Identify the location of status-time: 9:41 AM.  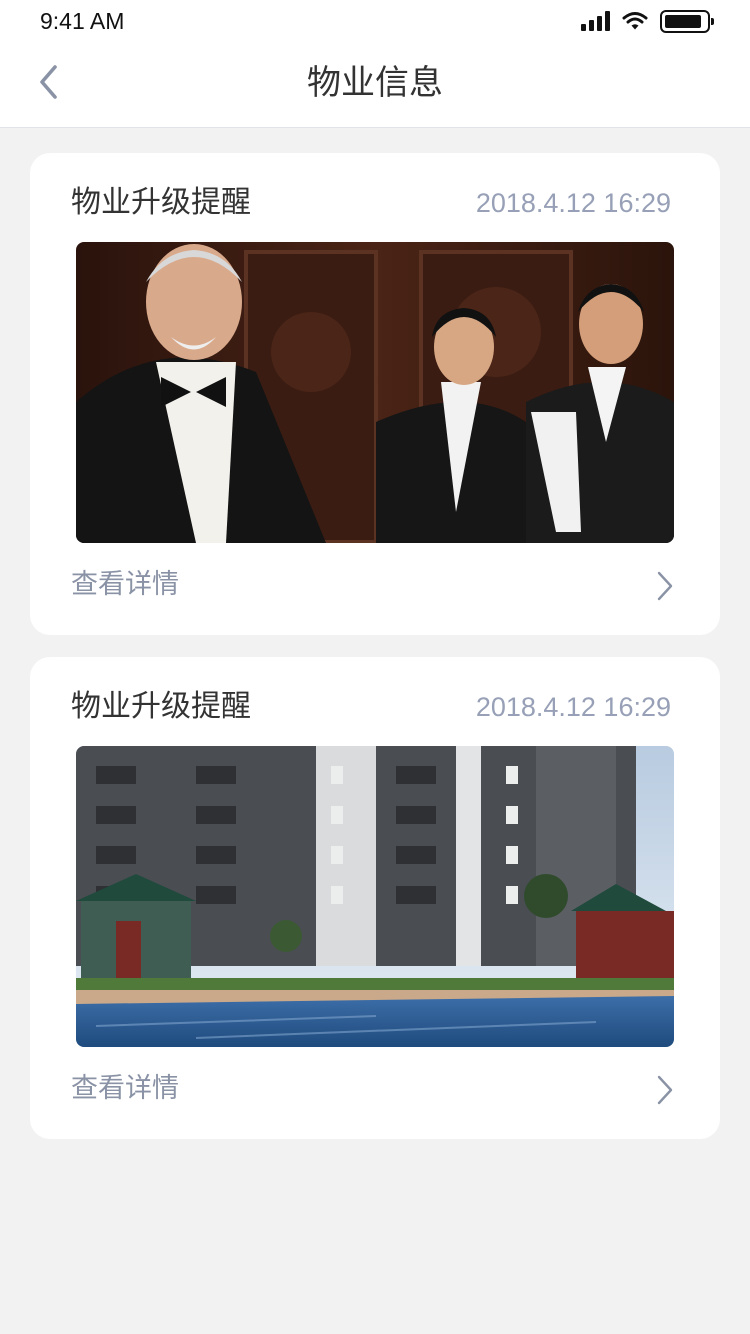
(82, 21).